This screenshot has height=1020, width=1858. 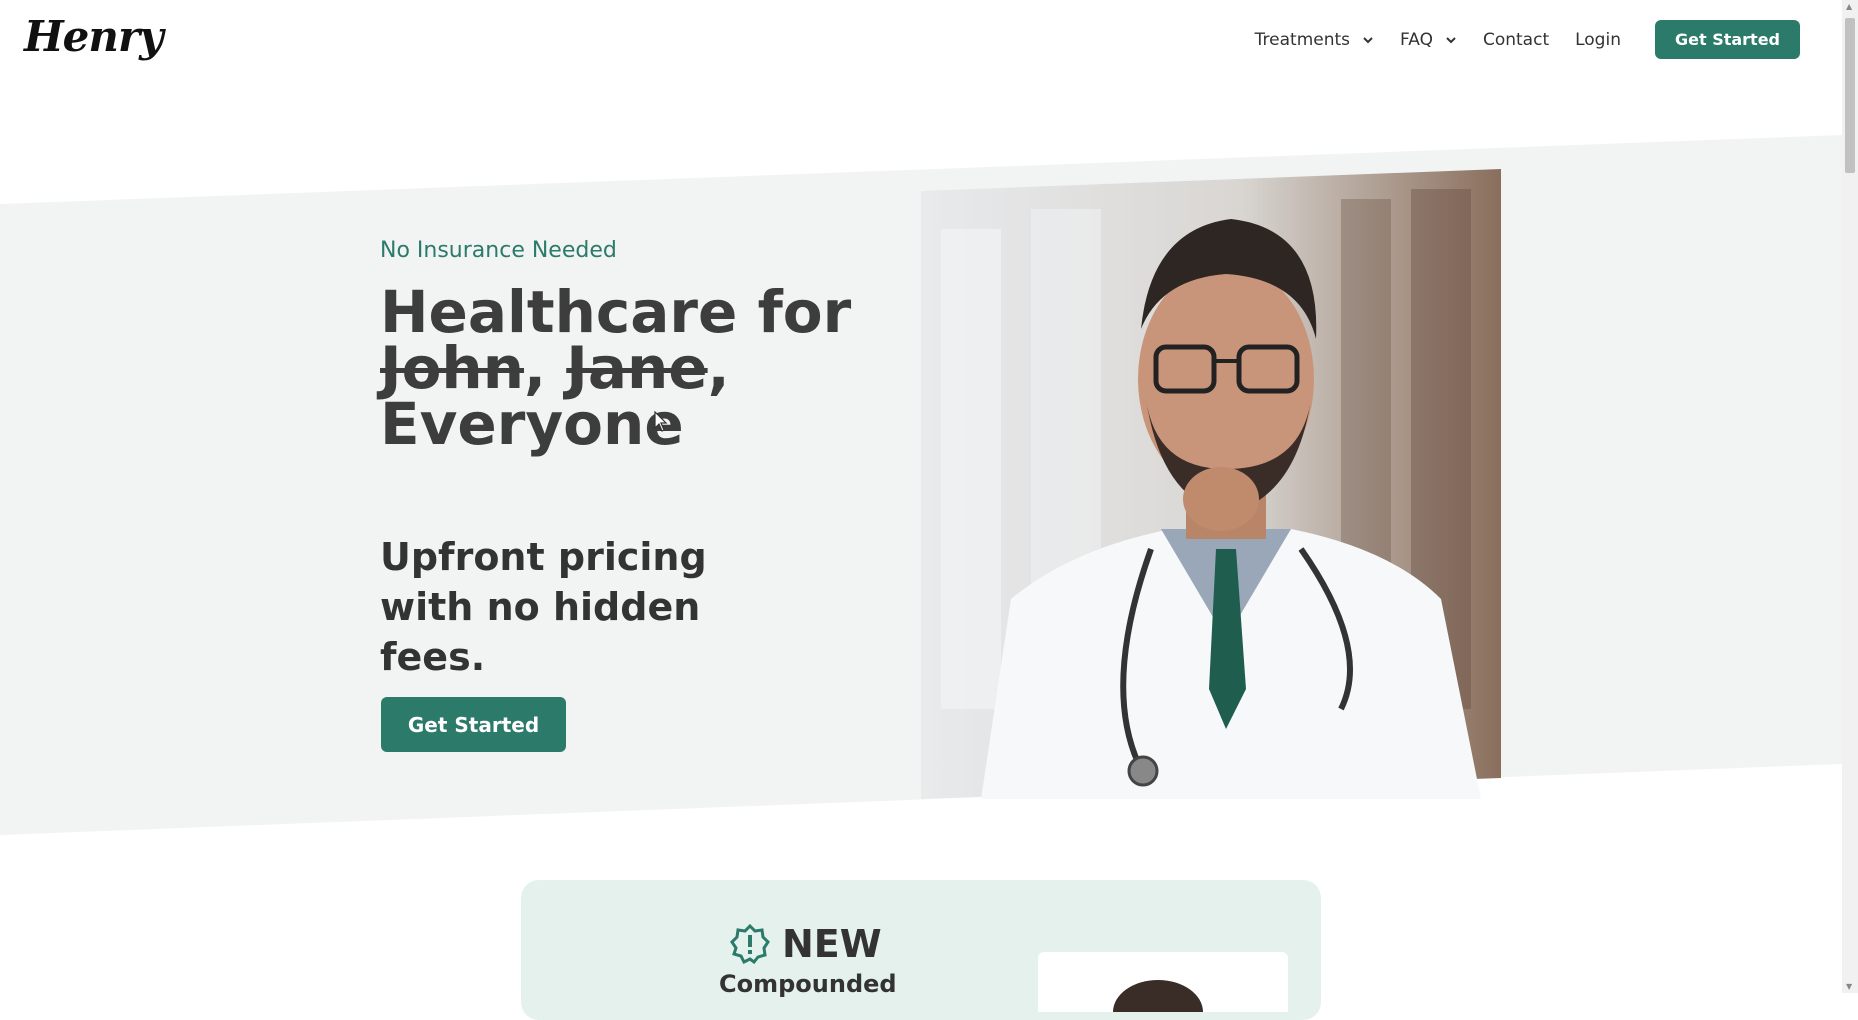 I want to click on page-scrollbar: ▲ ▼, so click(x=1850, y=496).